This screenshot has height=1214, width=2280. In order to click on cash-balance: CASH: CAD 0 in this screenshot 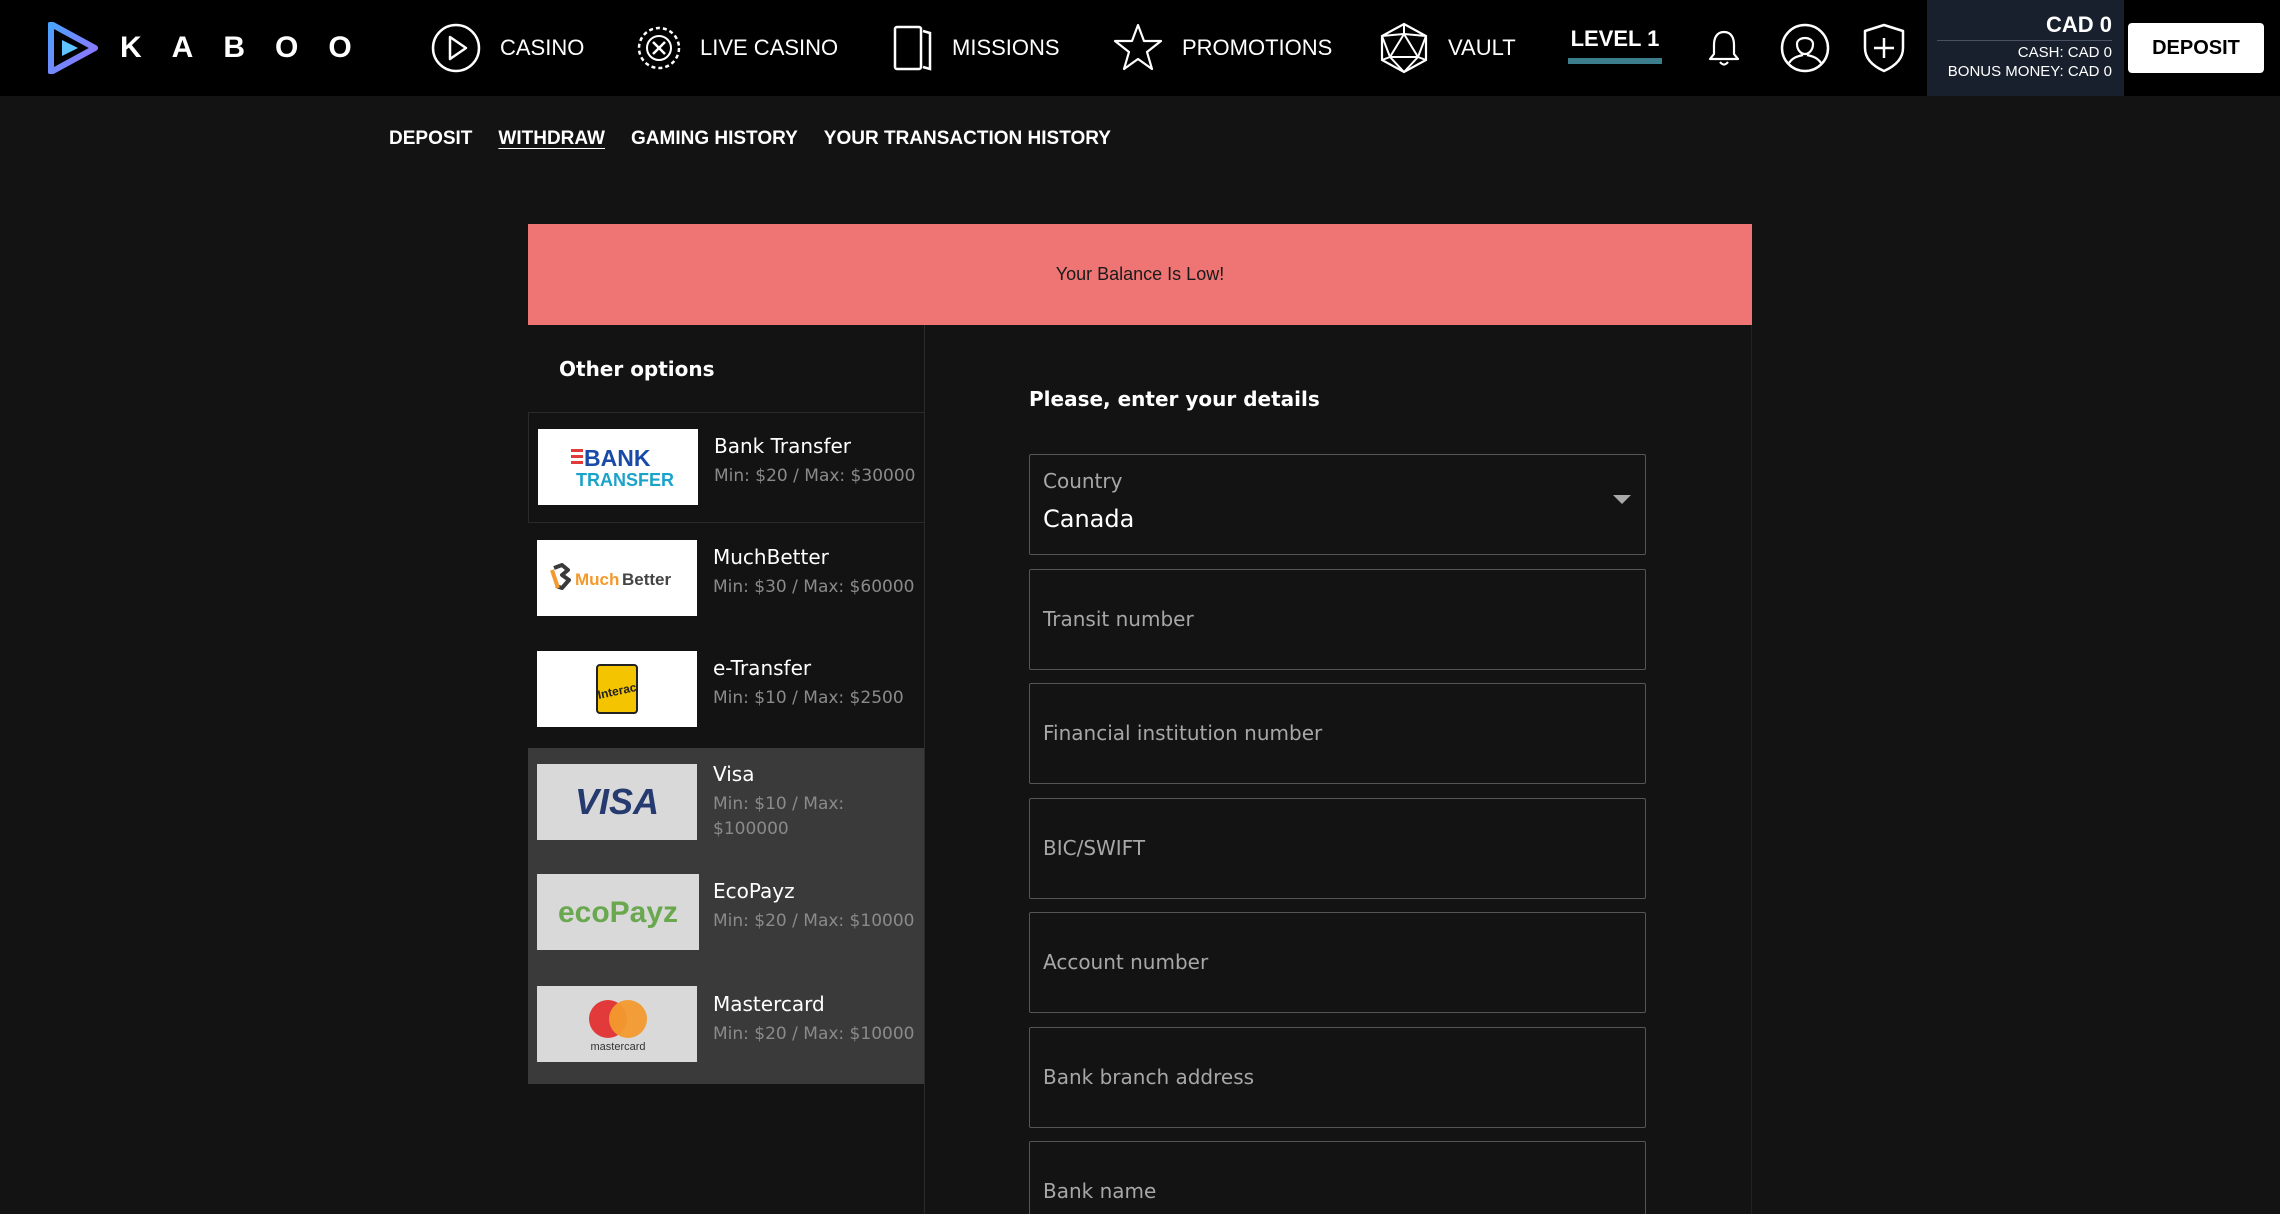, I will do `click(2064, 52)`.